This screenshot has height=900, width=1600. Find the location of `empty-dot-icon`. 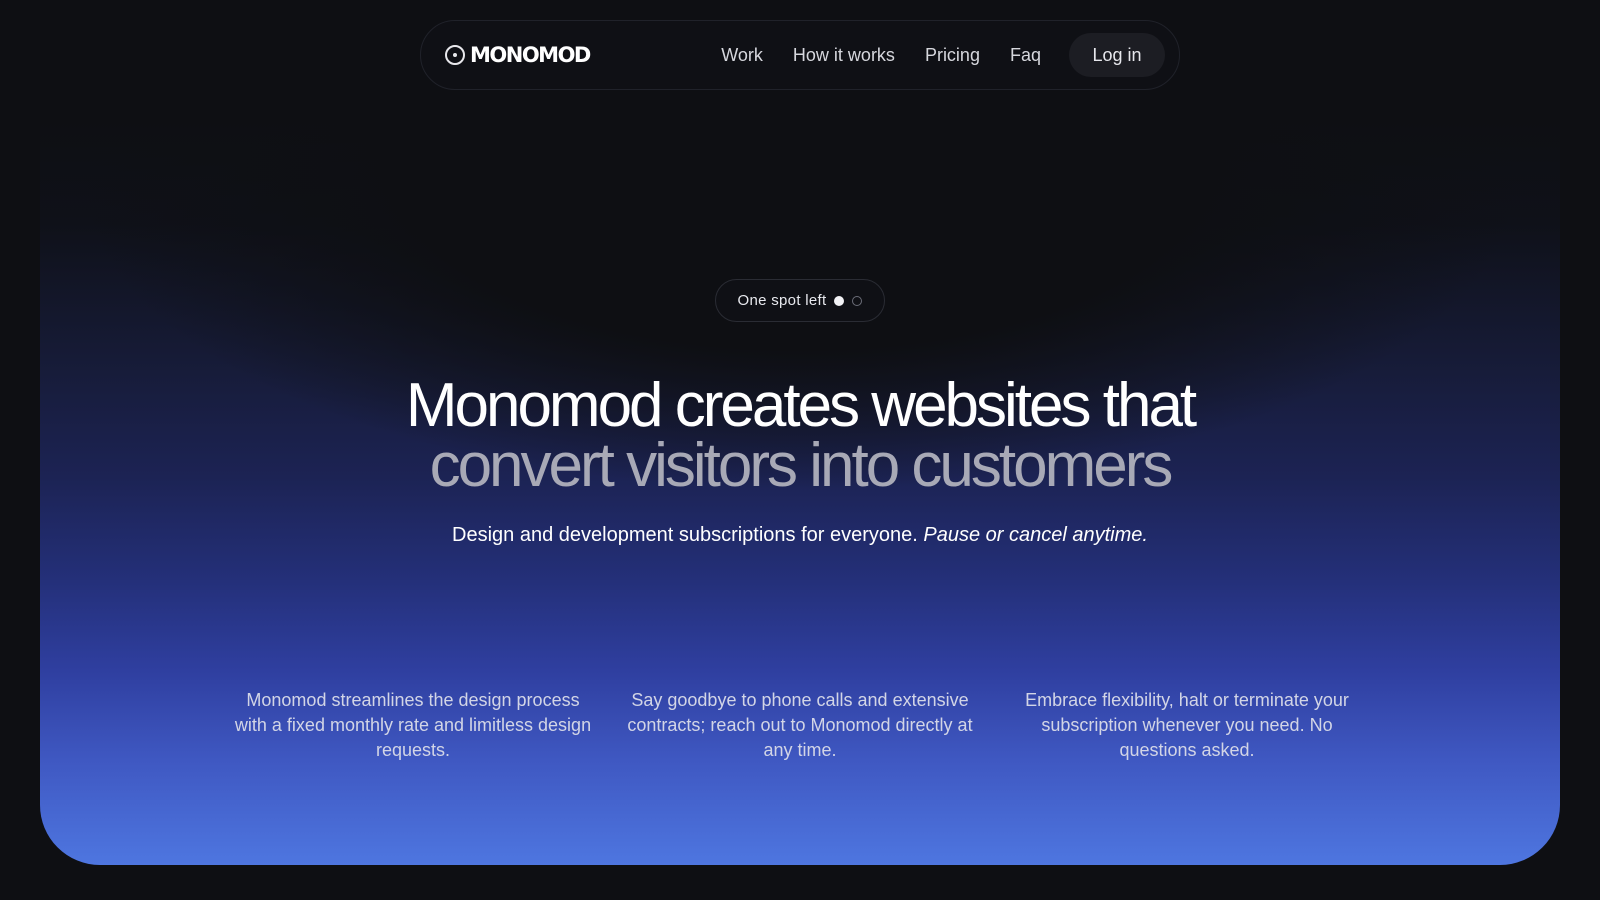

empty-dot-icon is located at coordinates (857, 300).